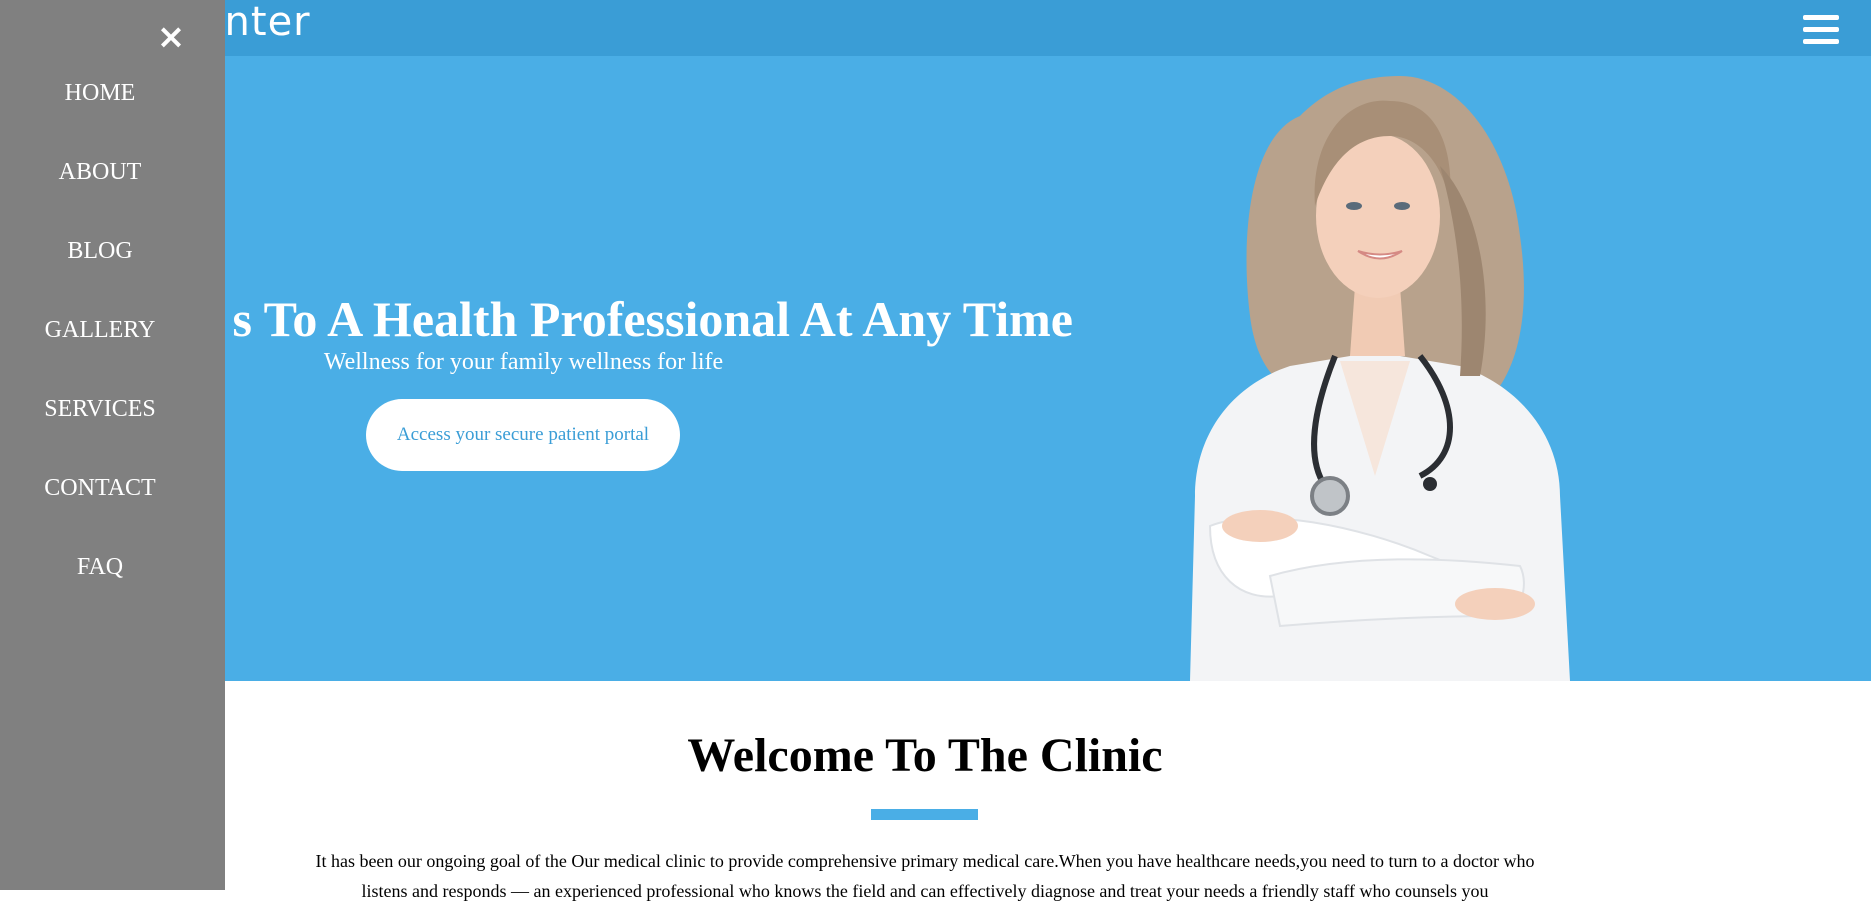 The width and height of the screenshot is (1871, 906). I want to click on nav-item-services: SERVICES, so click(100, 409).